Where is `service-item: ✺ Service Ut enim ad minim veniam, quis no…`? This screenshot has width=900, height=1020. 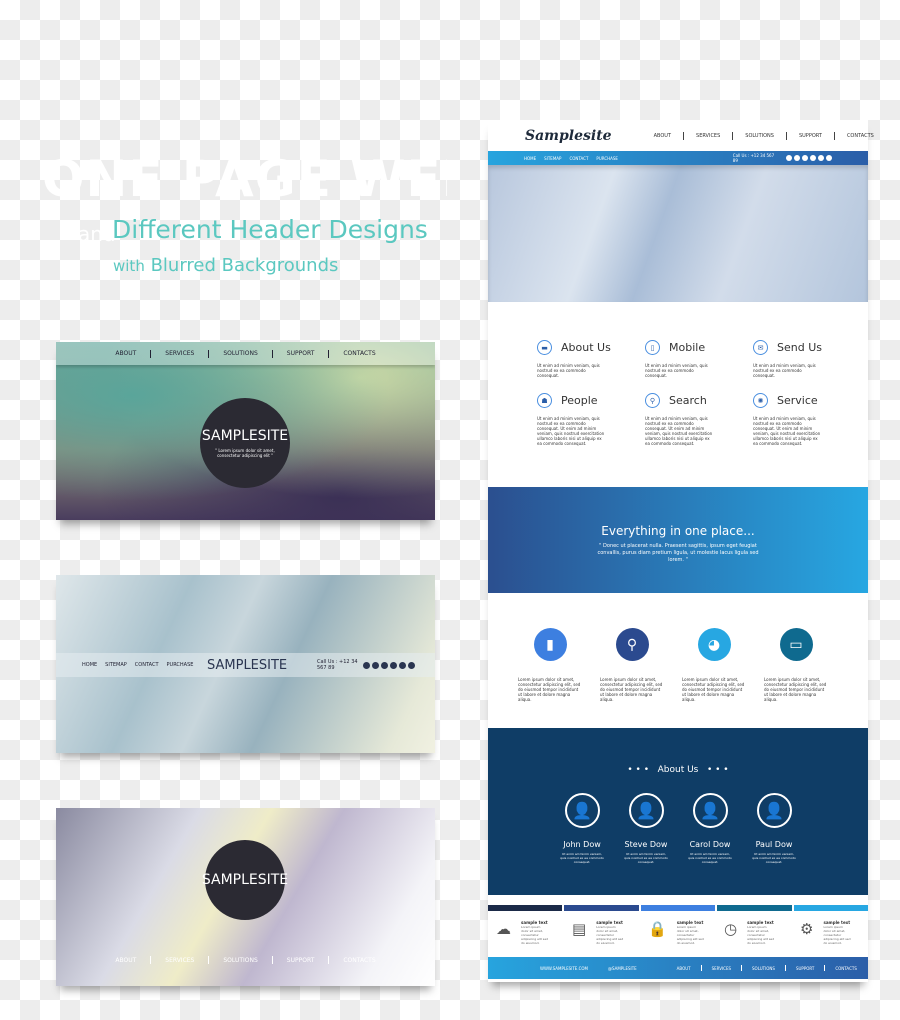 service-item: ✺ Service Ut enim ad minim veniam, quis no… is located at coordinates (807, 419).